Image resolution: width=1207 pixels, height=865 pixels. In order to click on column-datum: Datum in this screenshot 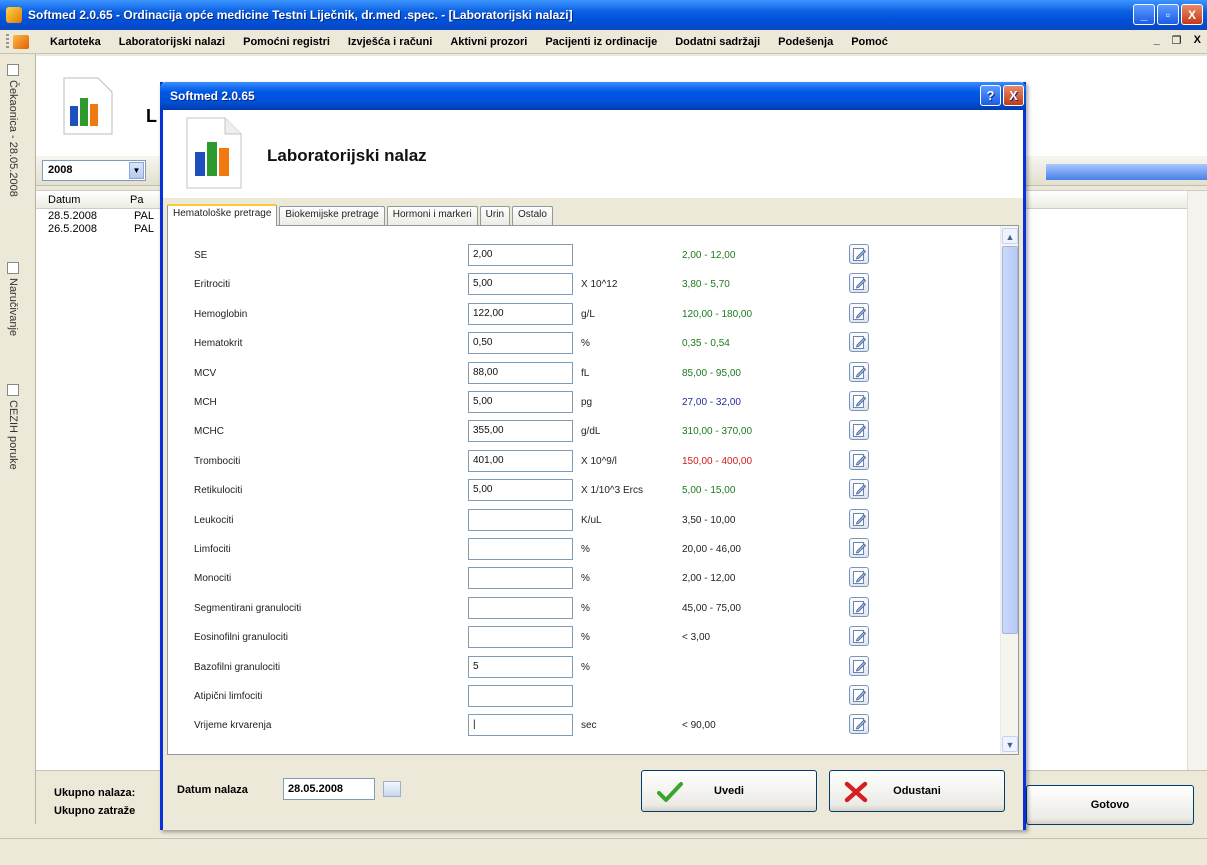, I will do `click(64, 200)`.